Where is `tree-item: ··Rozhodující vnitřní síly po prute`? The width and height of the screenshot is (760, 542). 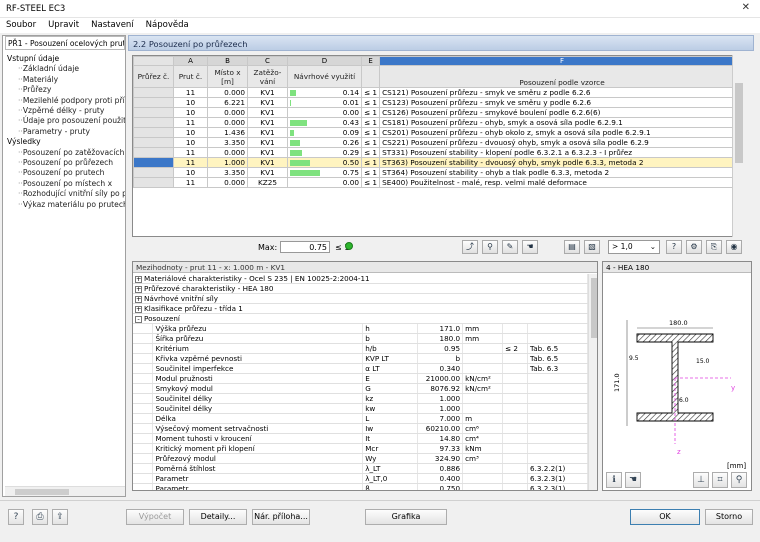
tree-item: ··Rozhodující vnitřní síly po prute is located at coordinates (65, 194).